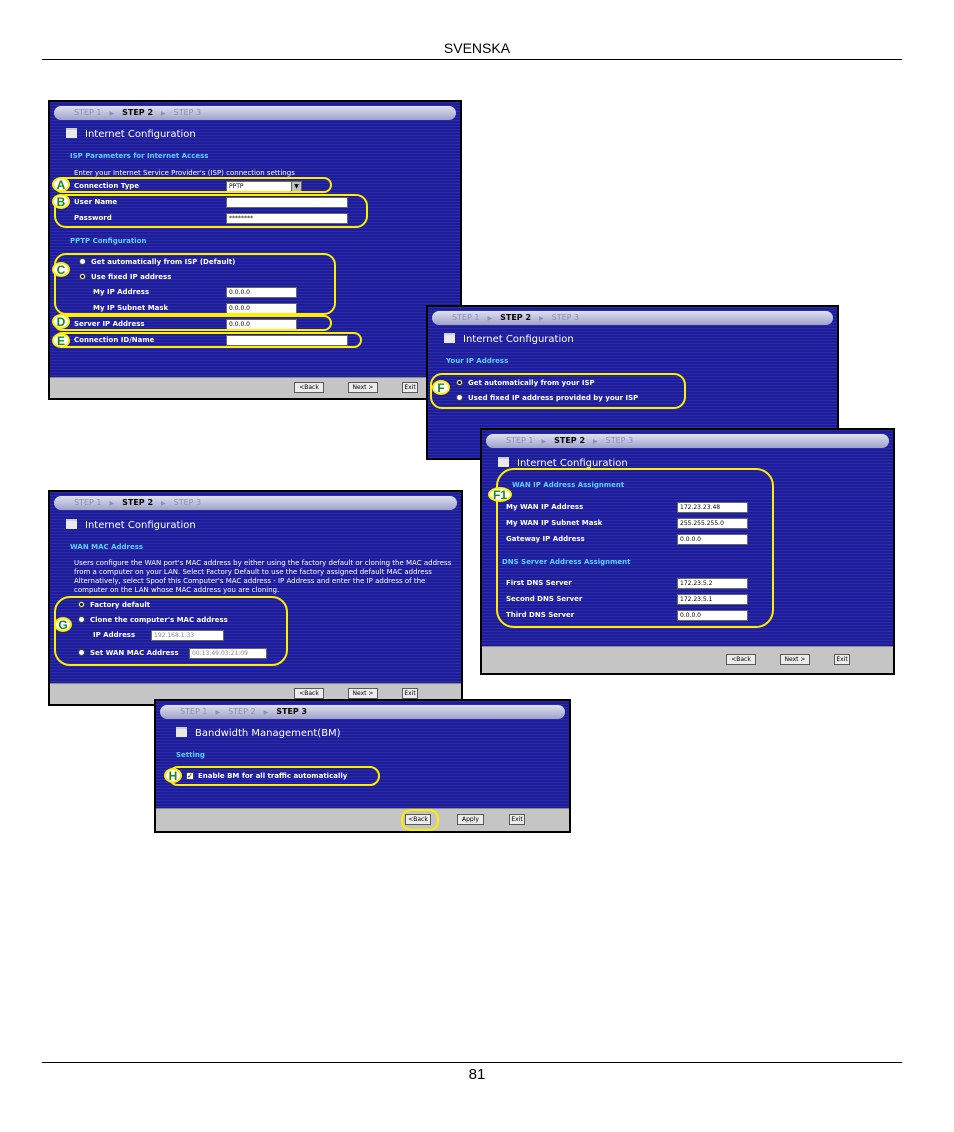 This screenshot has height=1132, width=954. What do you see at coordinates (107, 547) in the screenshot?
I see `mac-section-title: WAN MAC Address` at bounding box center [107, 547].